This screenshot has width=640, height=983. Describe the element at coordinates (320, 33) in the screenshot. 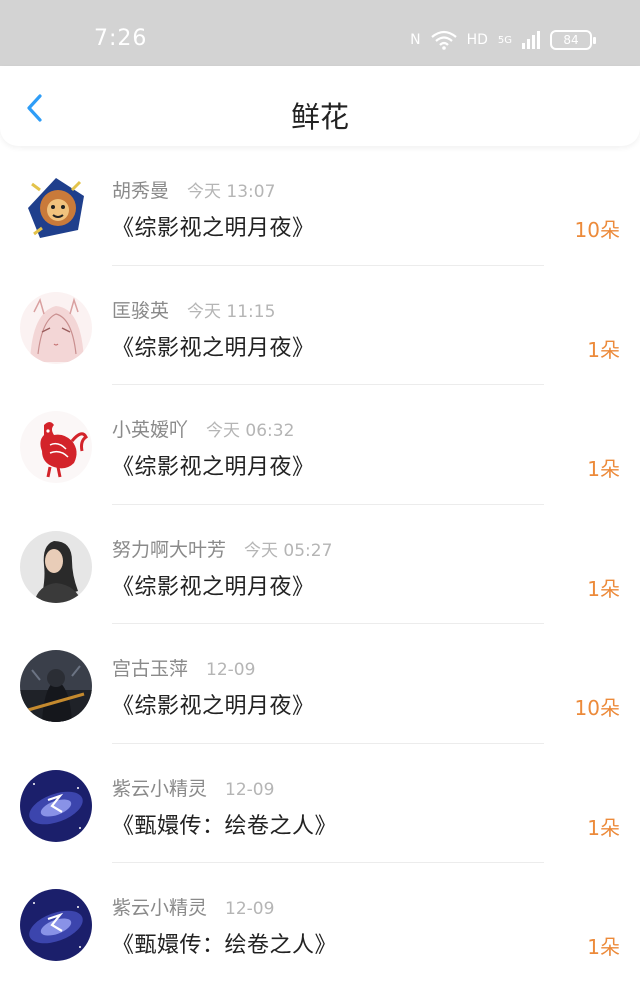

I see `status-bar: 7:26 N HD 5G 84` at that location.